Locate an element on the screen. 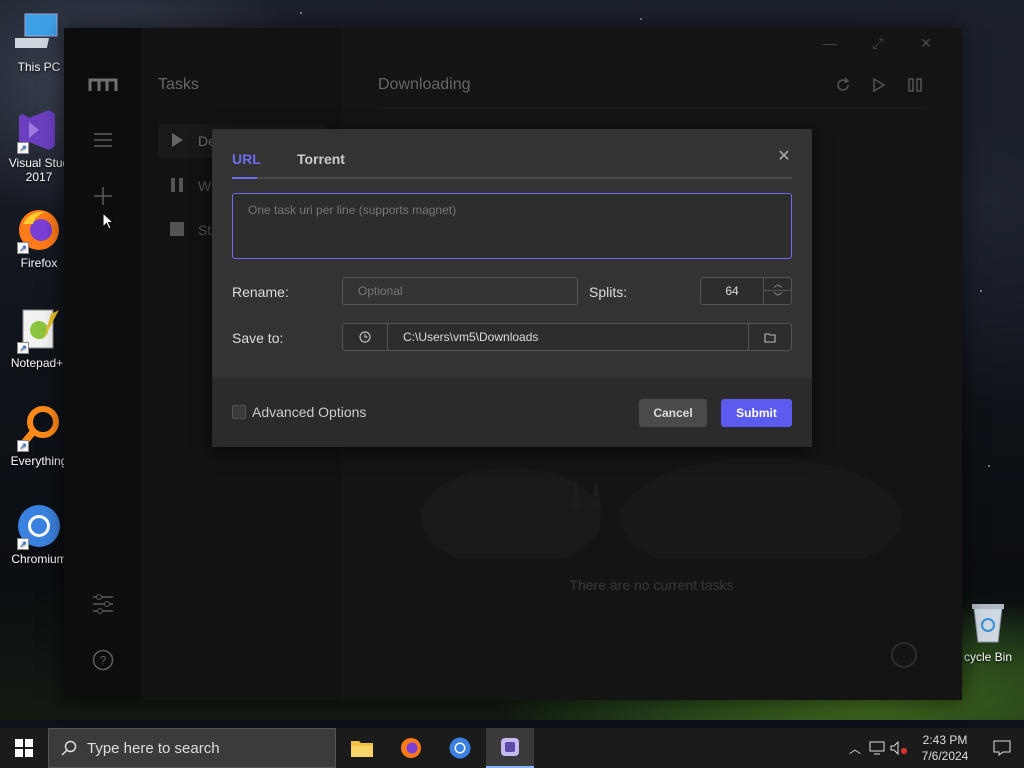 The image size is (1024, 768). start-button is located at coordinates (24, 748).